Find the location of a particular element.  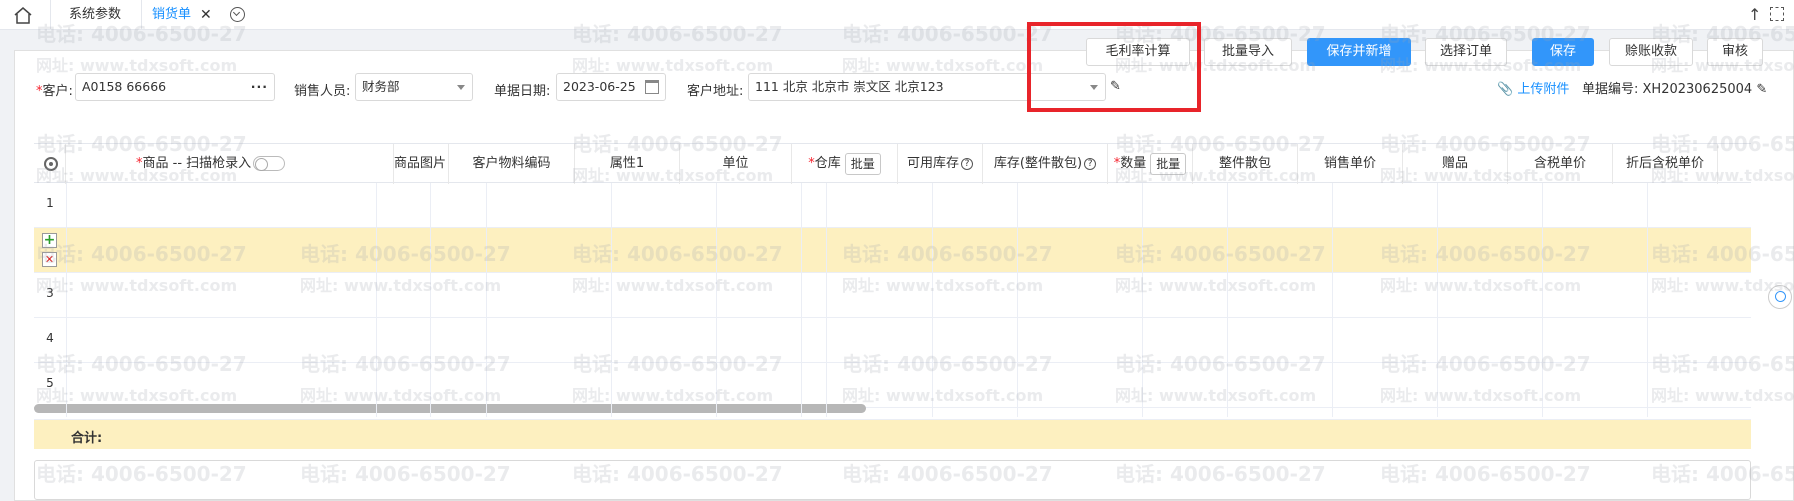

select-order-button: 选择订单 is located at coordinates (1466, 52).